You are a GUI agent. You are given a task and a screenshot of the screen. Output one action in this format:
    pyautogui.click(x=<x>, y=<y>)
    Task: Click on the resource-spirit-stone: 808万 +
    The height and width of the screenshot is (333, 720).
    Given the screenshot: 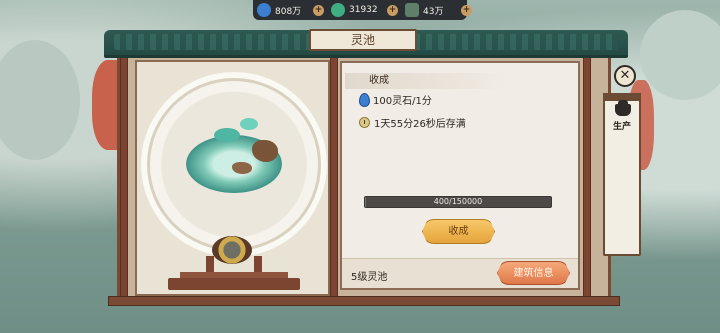 What is the action you would take?
    pyautogui.click(x=290, y=10)
    